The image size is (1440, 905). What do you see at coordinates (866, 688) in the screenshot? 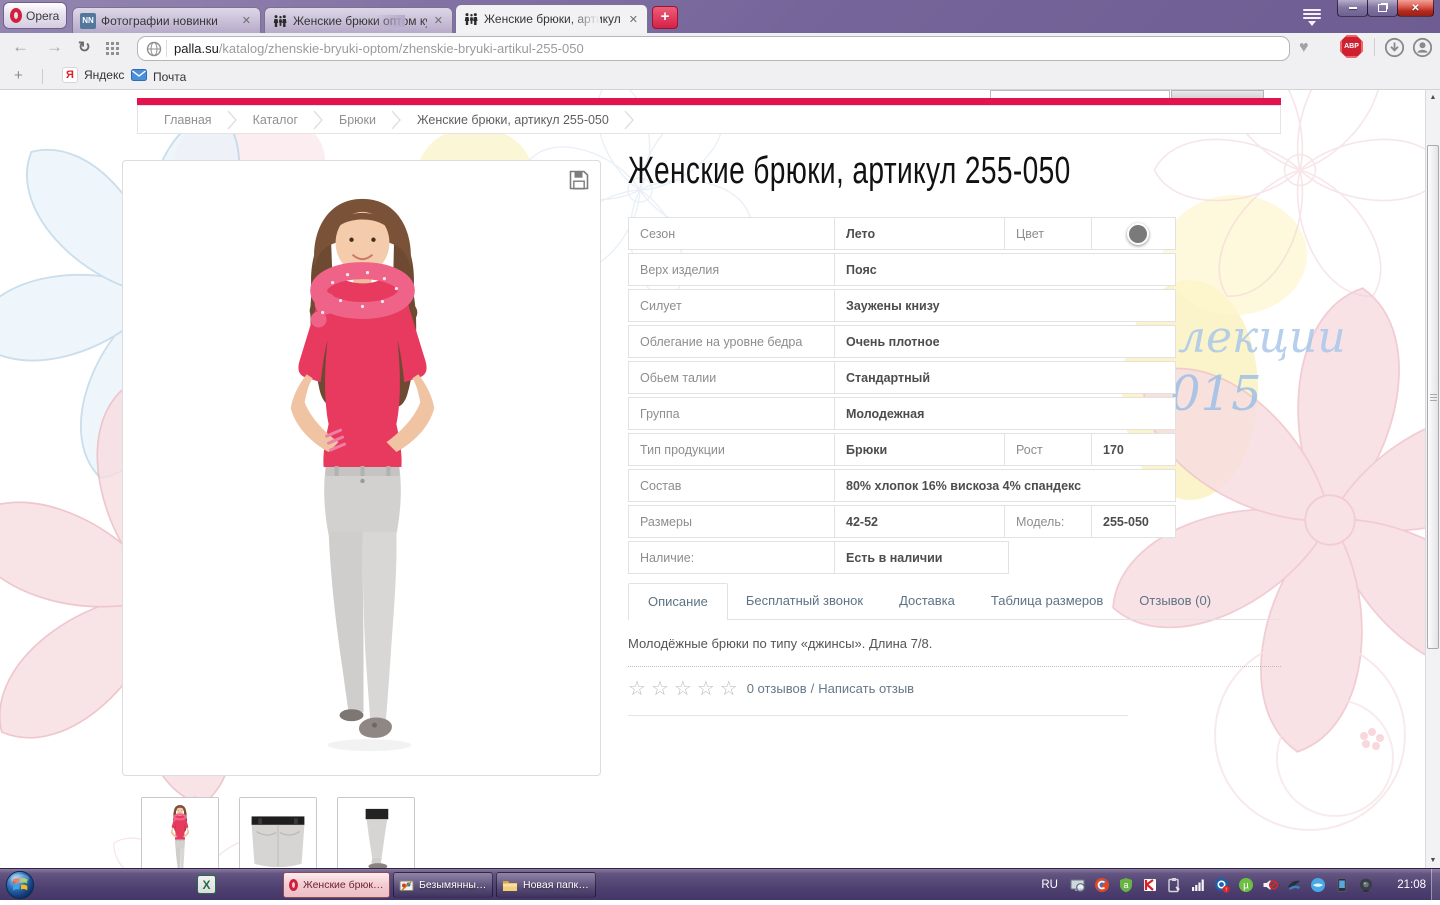
I see `write-review-link: Написать отзыв` at bounding box center [866, 688].